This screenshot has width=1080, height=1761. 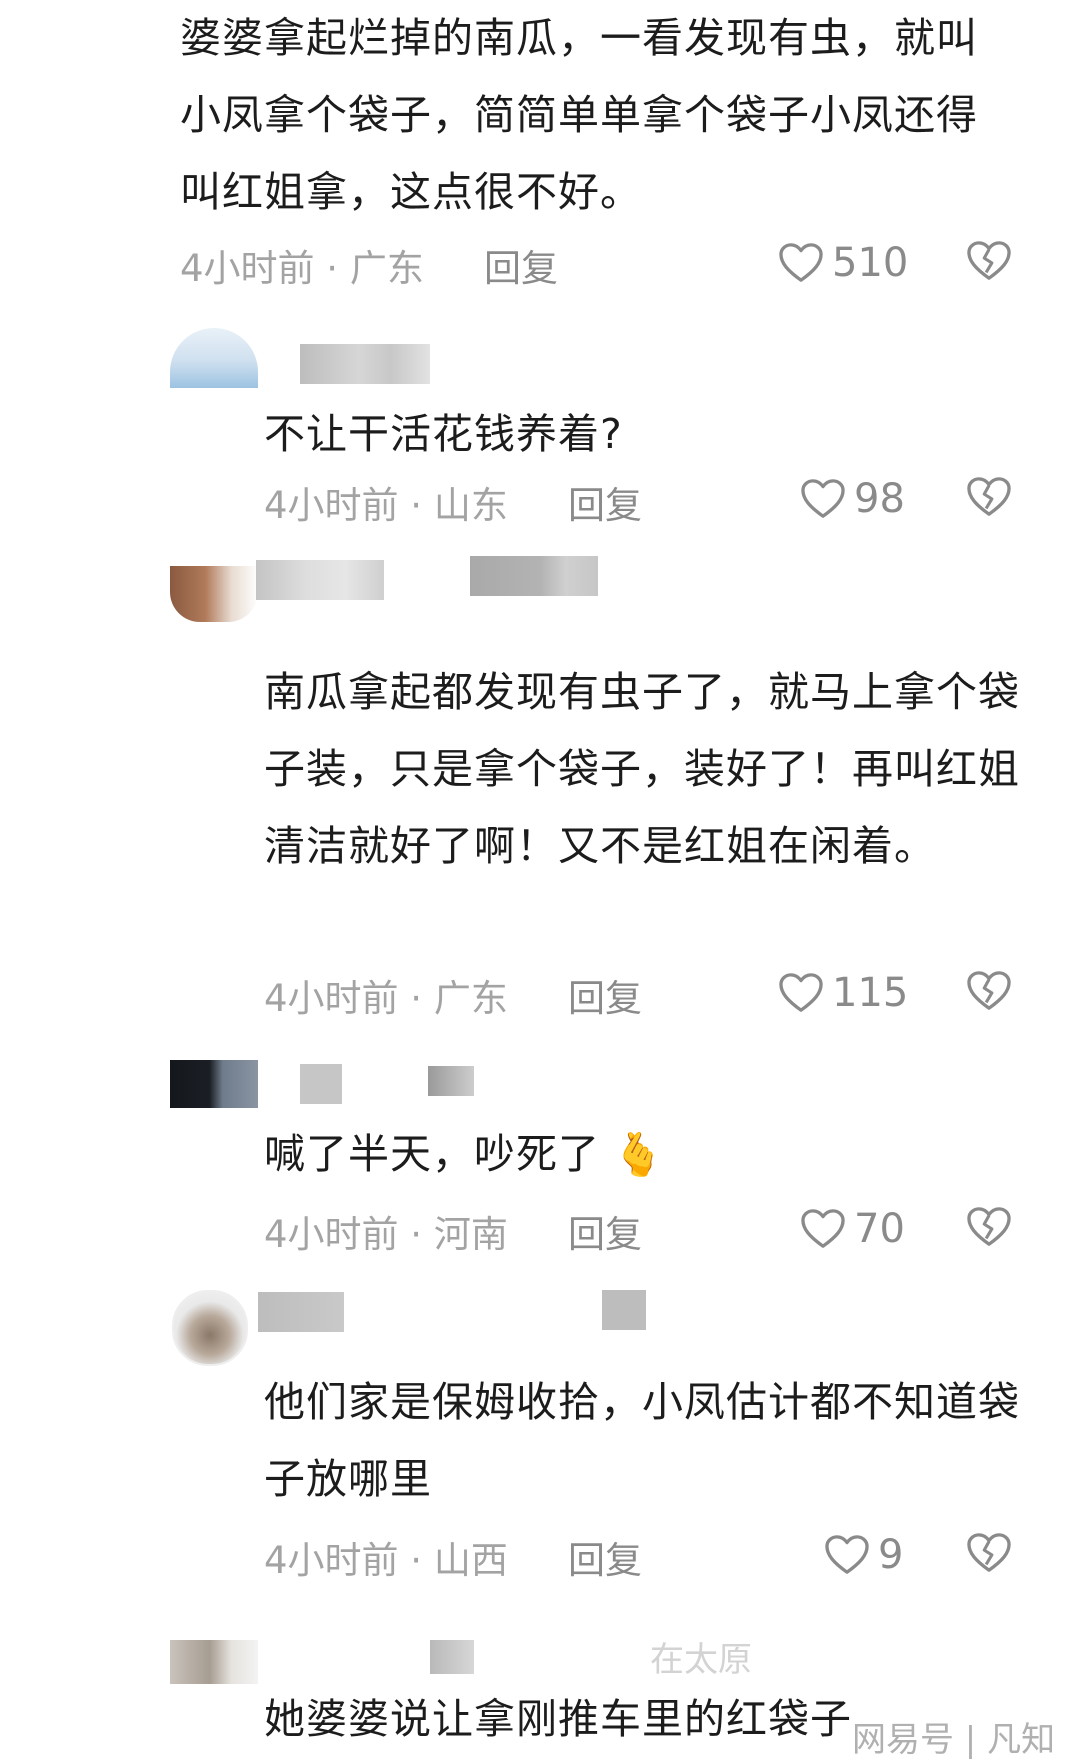 What do you see at coordinates (432, 1154) in the screenshot?
I see `comment-text: 喊了半天，吵死了` at bounding box center [432, 1154].